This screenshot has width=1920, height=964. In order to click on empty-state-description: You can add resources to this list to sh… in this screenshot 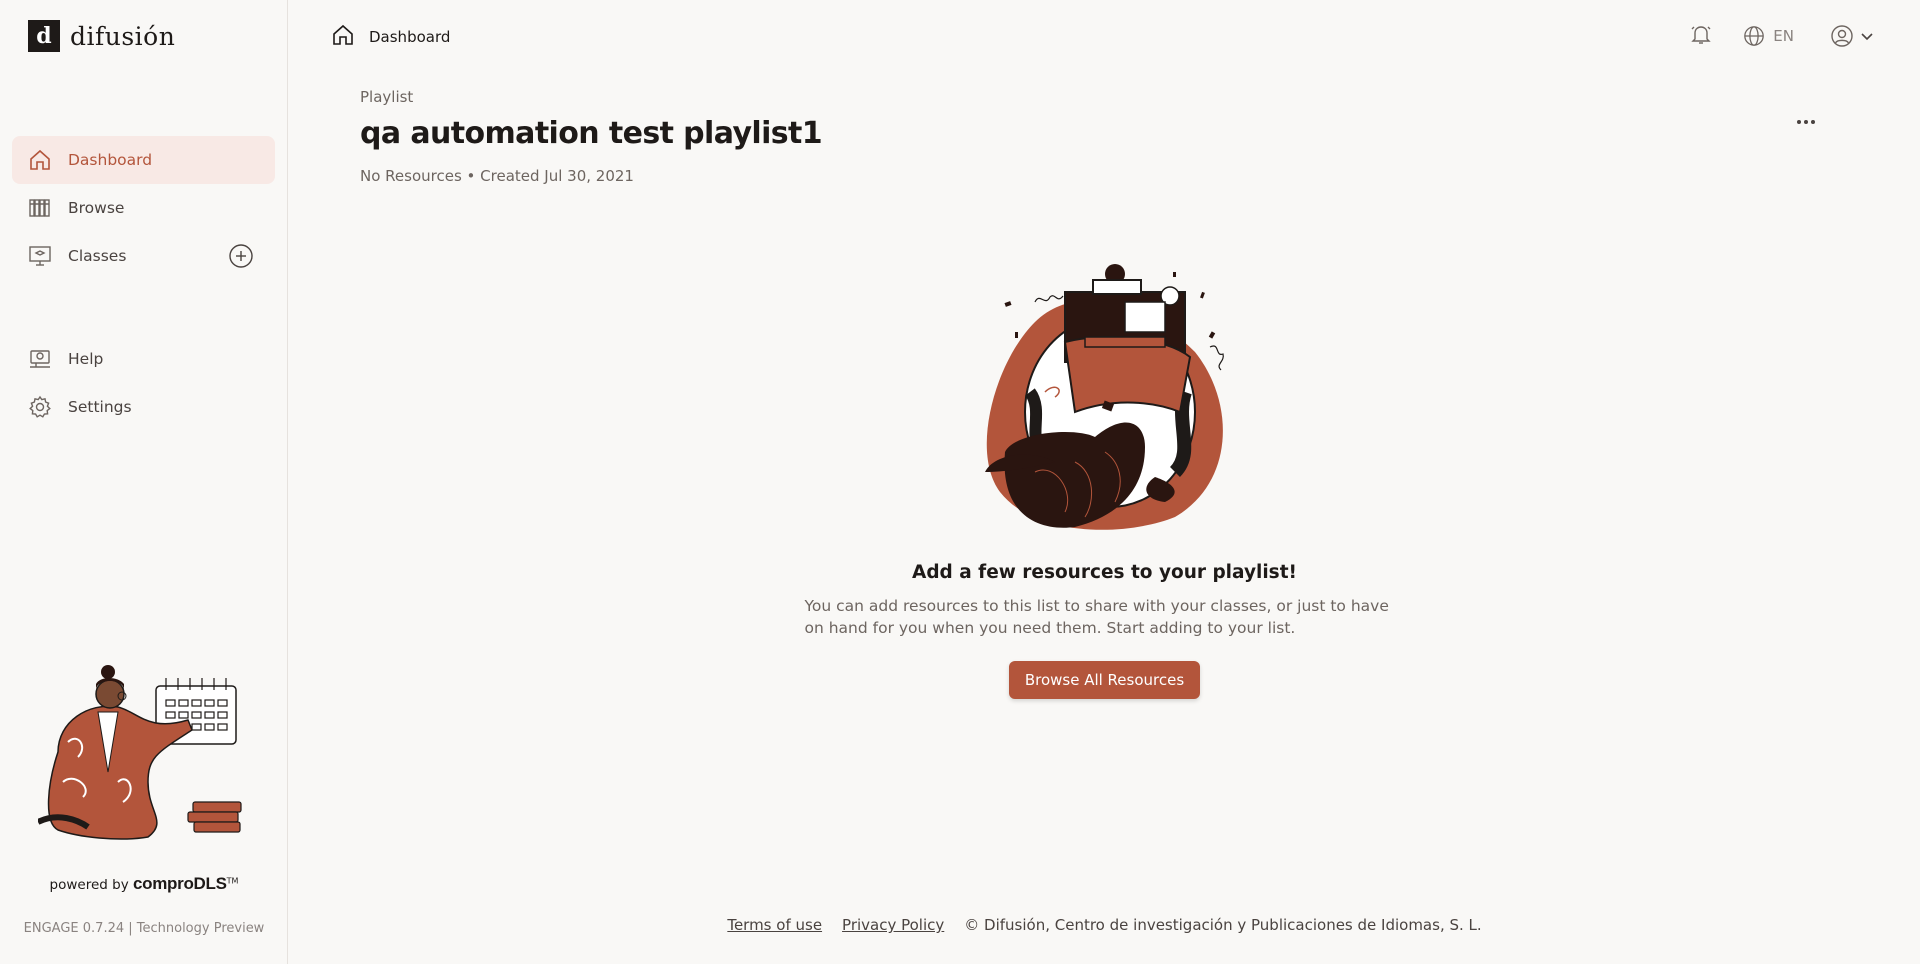, I will do `click(1096, 617)`.